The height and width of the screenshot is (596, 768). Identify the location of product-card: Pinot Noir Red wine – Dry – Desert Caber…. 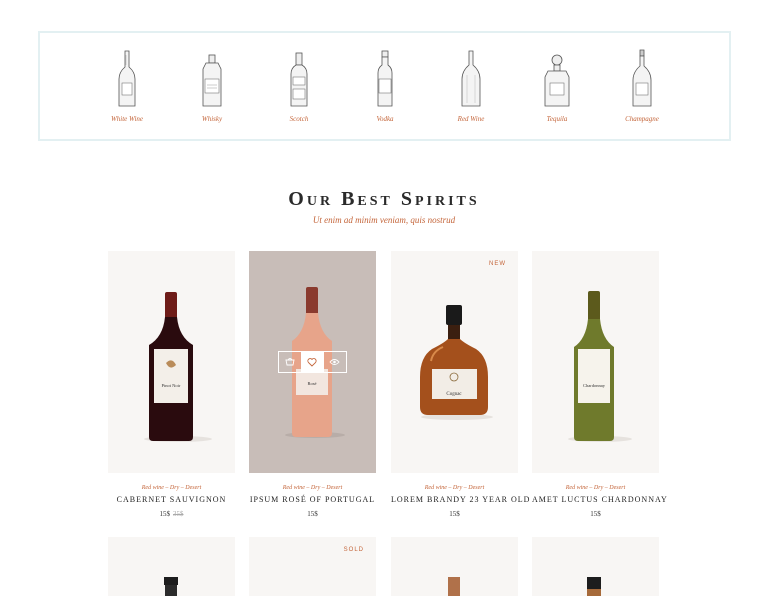
(171, 384).